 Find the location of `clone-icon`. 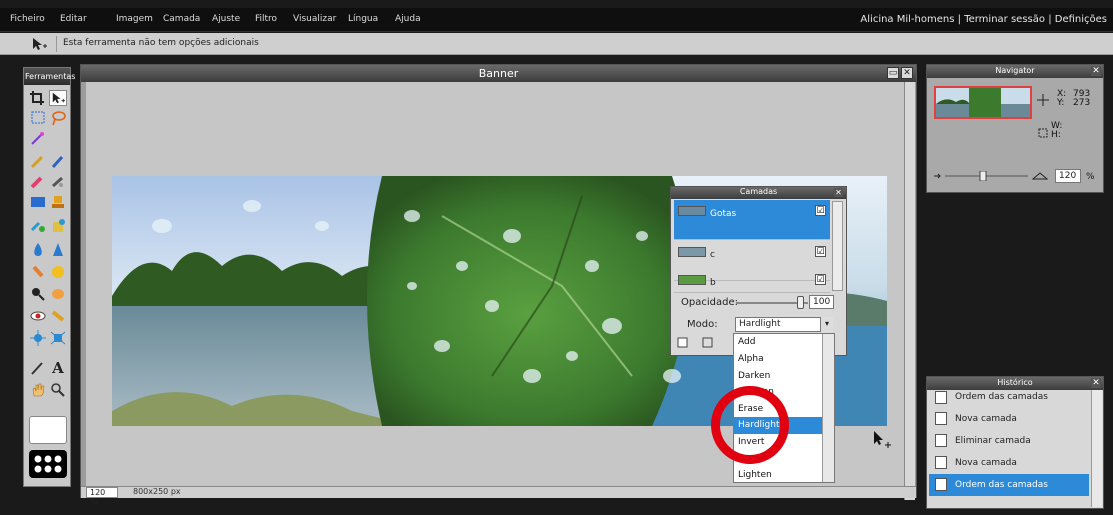

clone-icon is located at coordinates (58, 182).